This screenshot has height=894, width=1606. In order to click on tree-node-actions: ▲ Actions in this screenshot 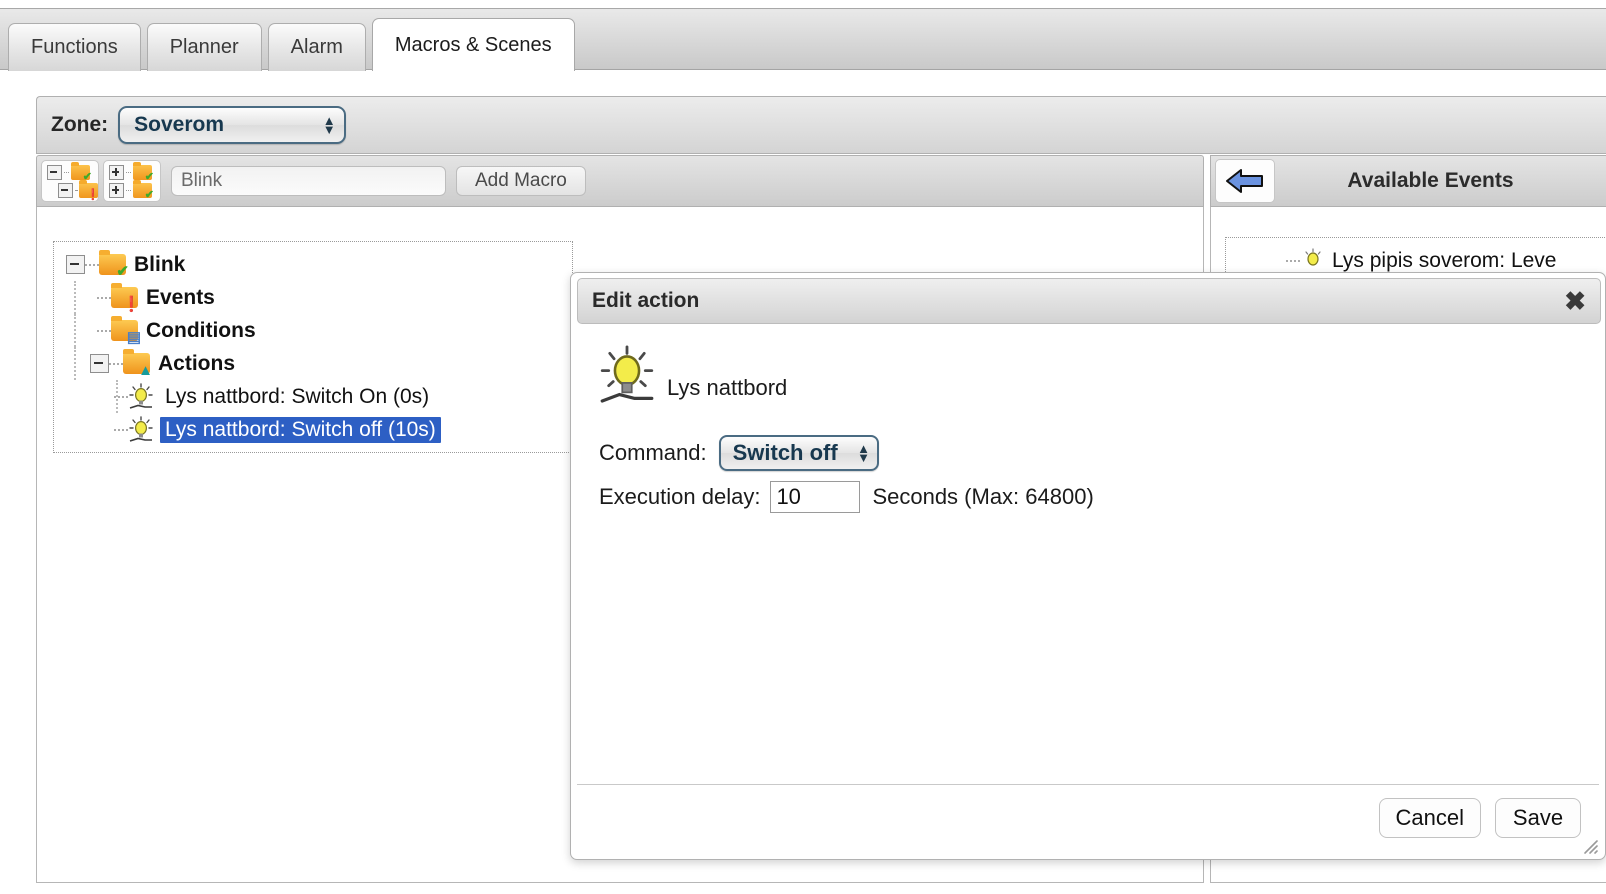, I will do `click(311, 363)`.